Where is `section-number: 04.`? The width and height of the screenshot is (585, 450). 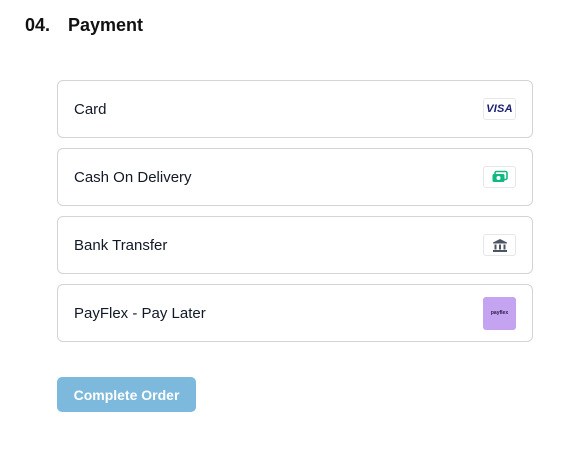 section-number: 04. is located at coordinates (38, 25).